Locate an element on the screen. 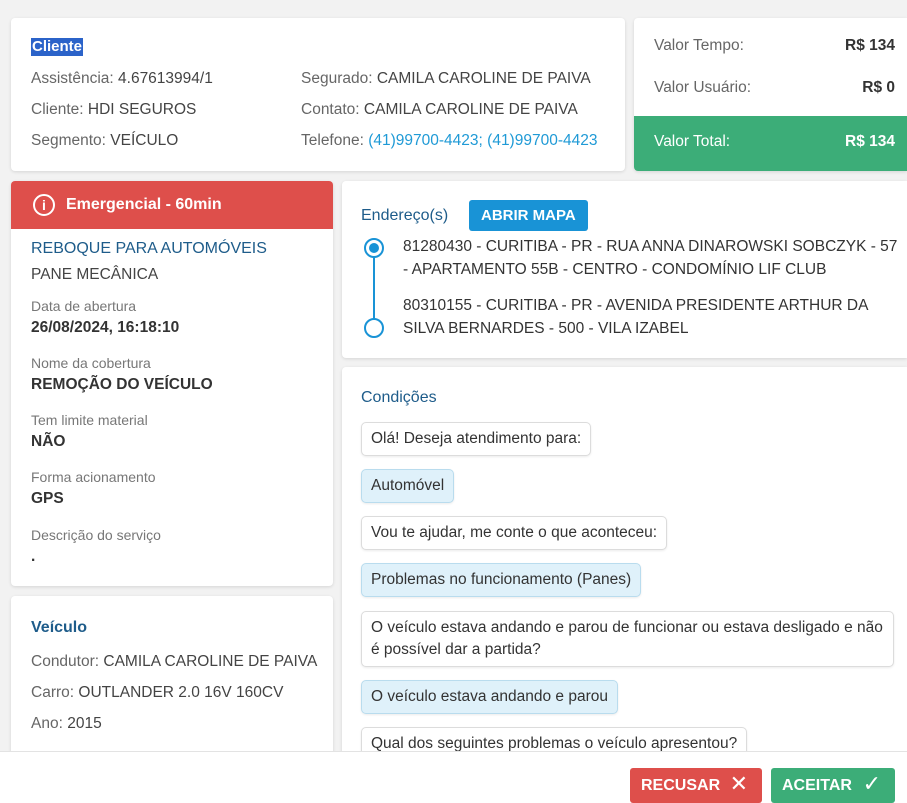  descricao-servico-value: . is located at coordinates (33, 556).